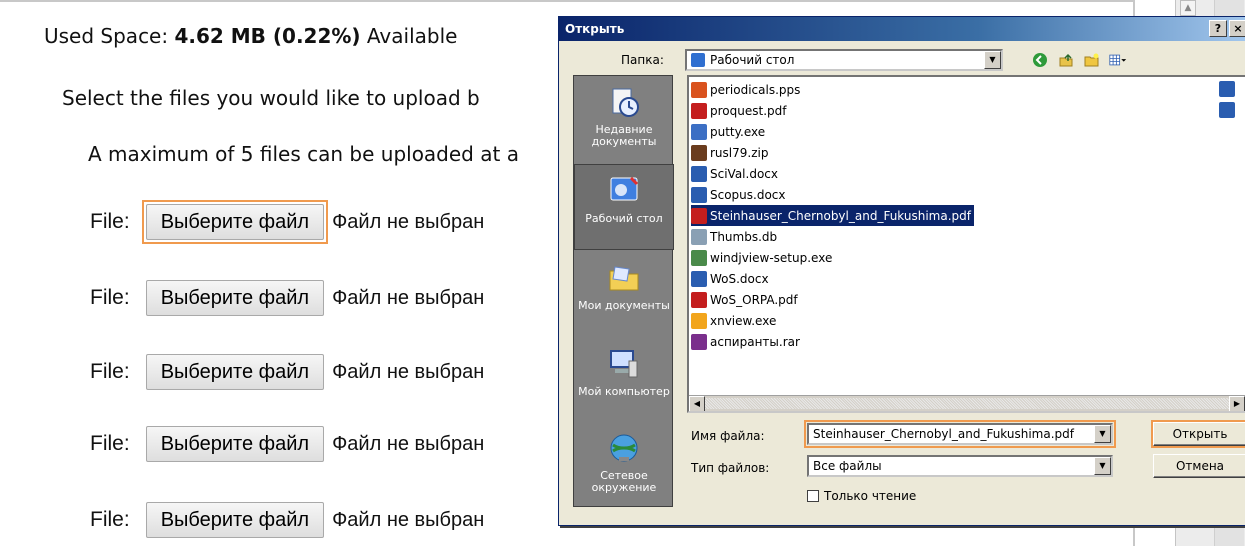 The image size is (1245, 546). I want to click on place-desktop: Рабочий стол, so click(624, 207).